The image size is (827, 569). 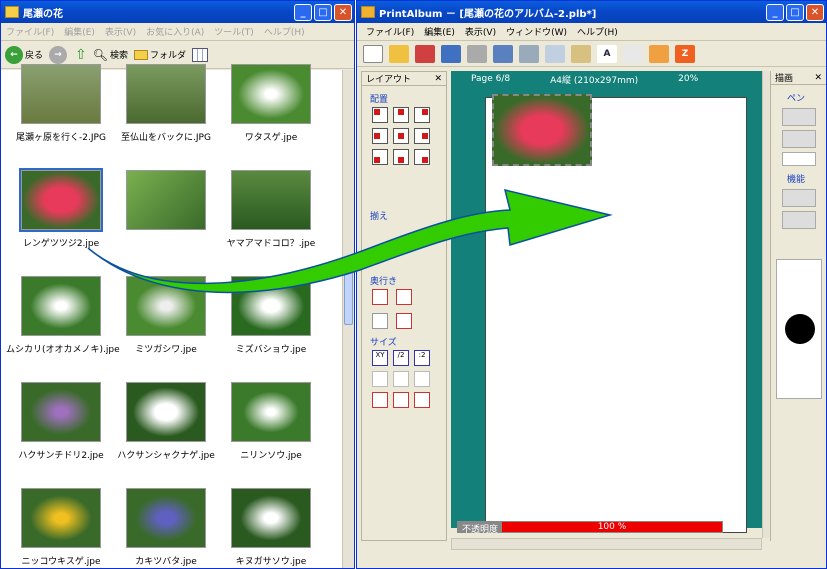 I want to click on menu-favorites: お気に入り(A), so click(x=175, y=31).